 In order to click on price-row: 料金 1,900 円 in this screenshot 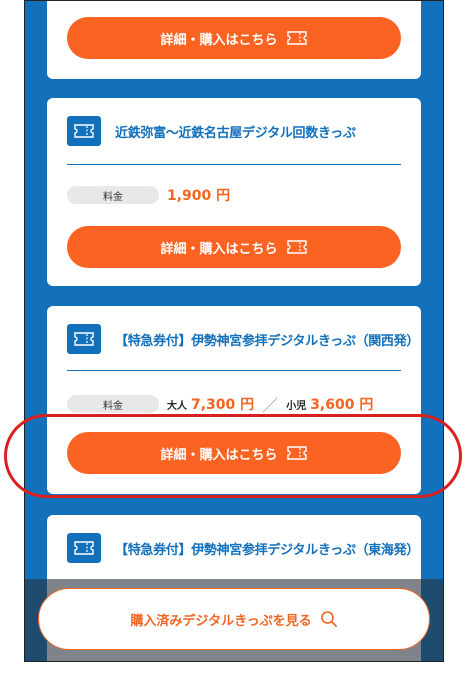, I will do `click(234, 195)`.